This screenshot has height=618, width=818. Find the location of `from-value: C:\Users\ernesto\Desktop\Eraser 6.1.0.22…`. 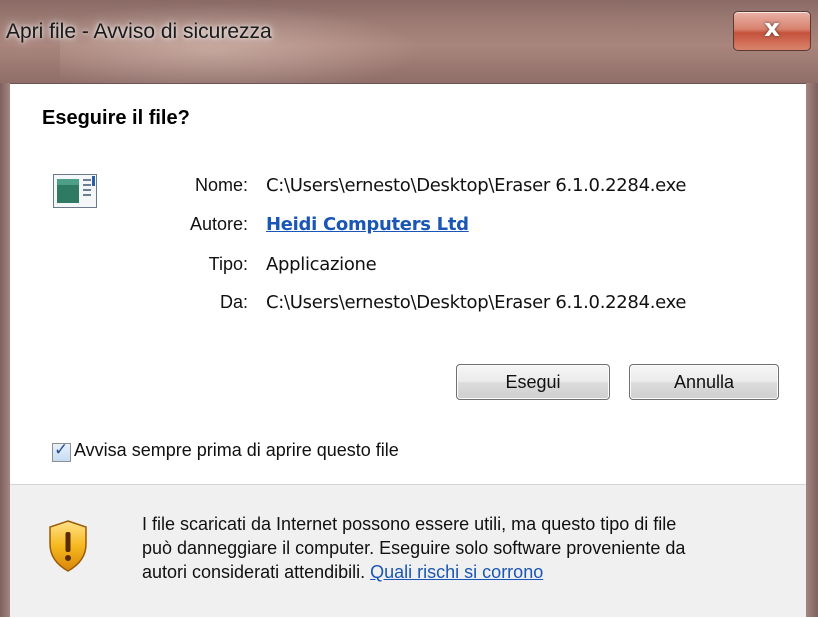

from-value: C:\Users\ernesto\Desktop\Eraser 6.1.0.22… is located at coordinates (476, 302).